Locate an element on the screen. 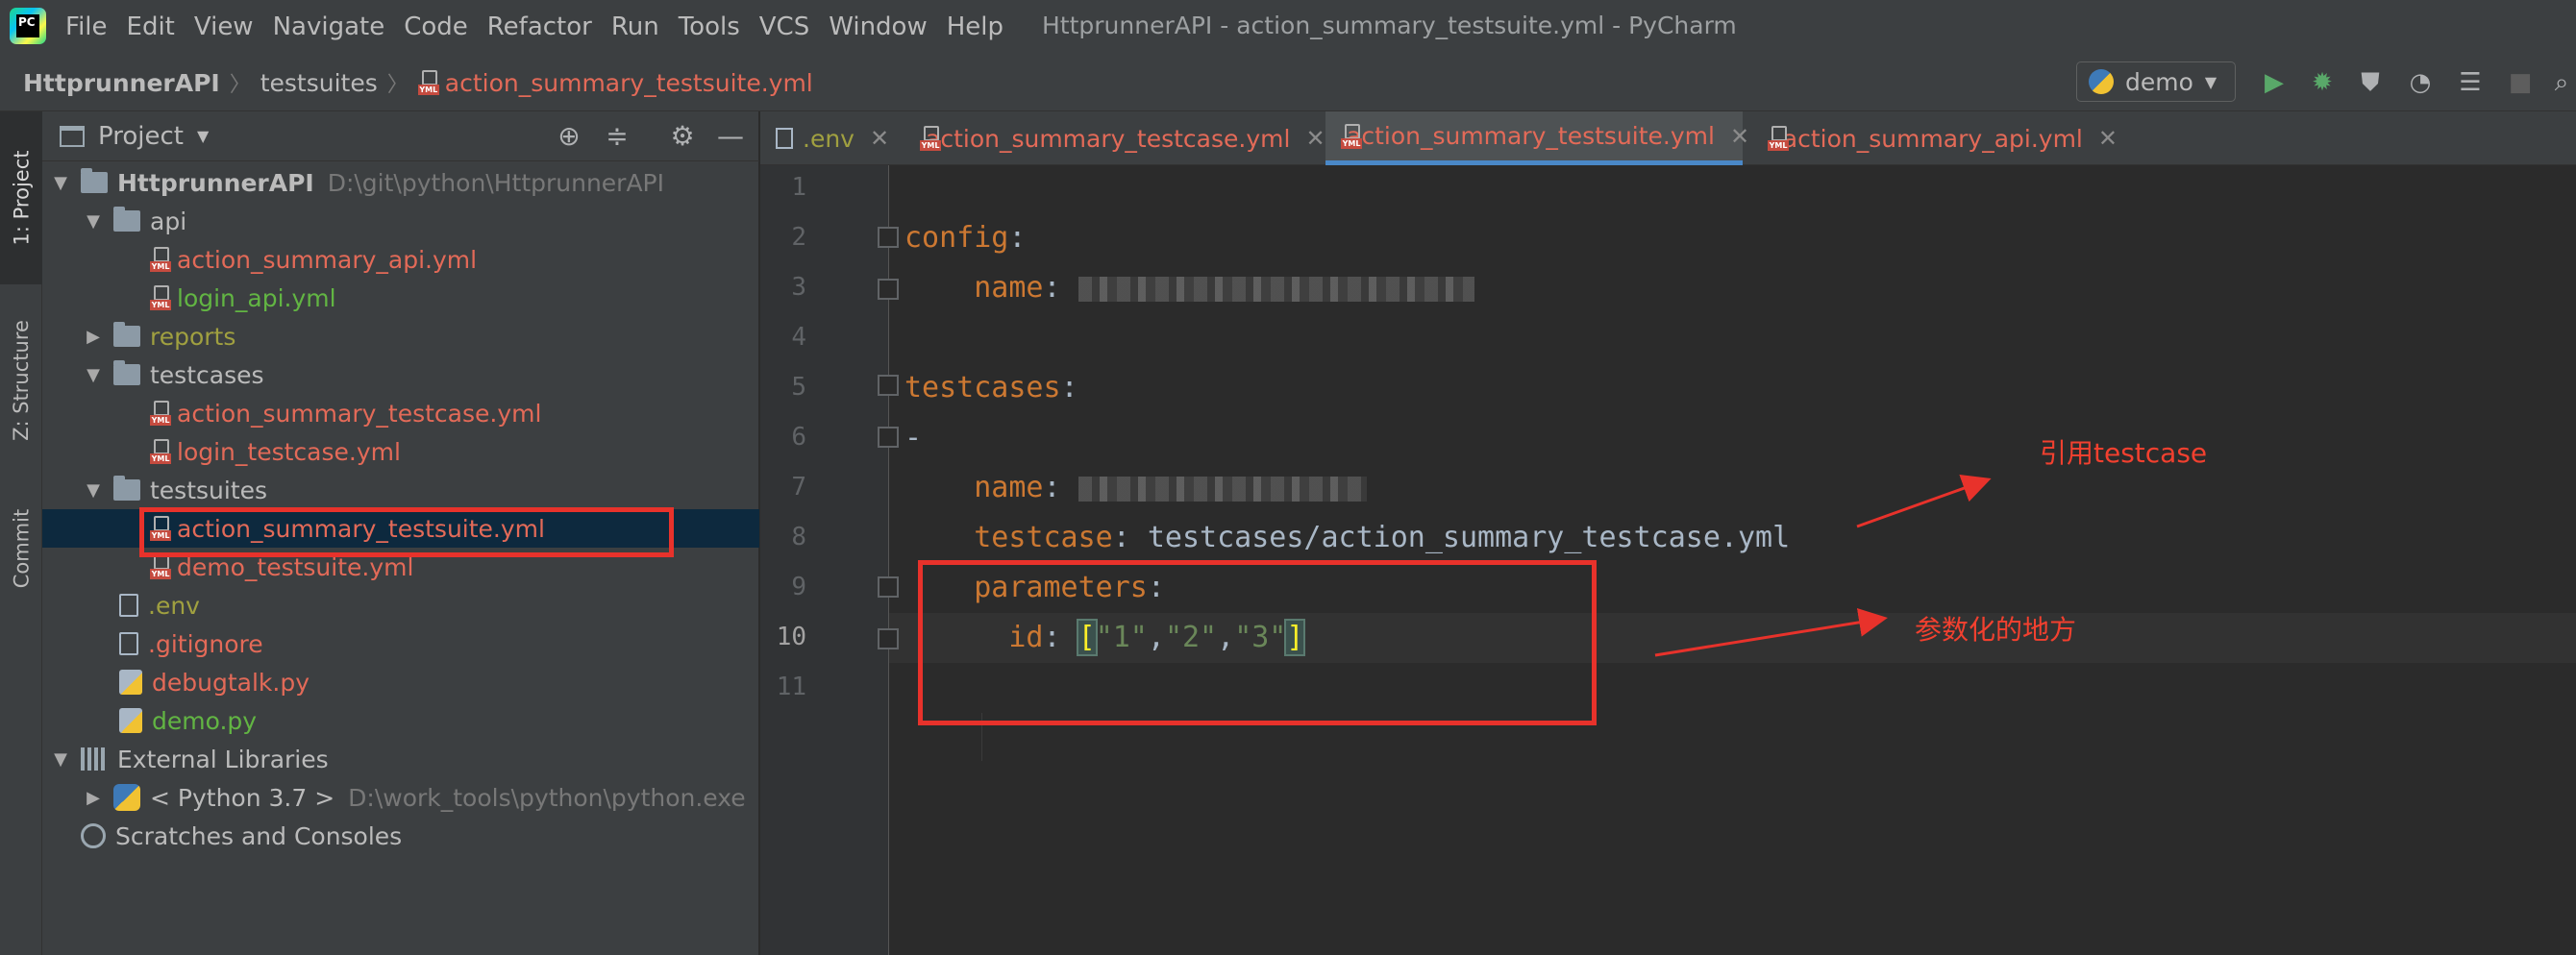 This screenshot has width=2576, height=955. tab-action-summary-testsuite: YML action_summary_testsuite.yml ✕ is located at coordinates (1537, 138).